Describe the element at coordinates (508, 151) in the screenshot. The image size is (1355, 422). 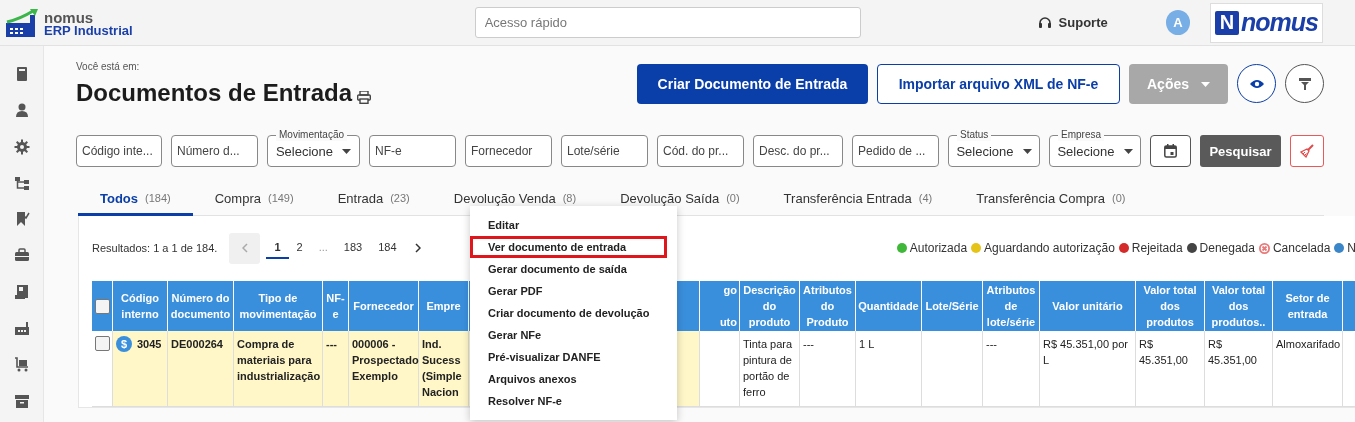
I see `filter-field: Fornecedor` at that location.